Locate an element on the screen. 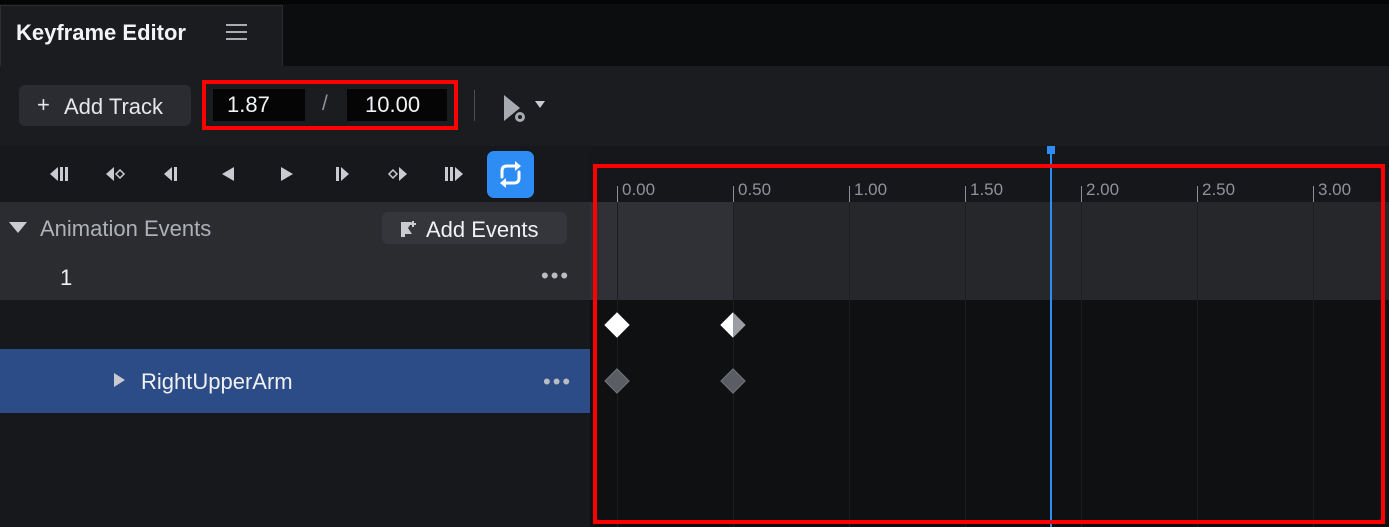 The image size is (1389, 527). track-row is located at coordinates (295, 381).